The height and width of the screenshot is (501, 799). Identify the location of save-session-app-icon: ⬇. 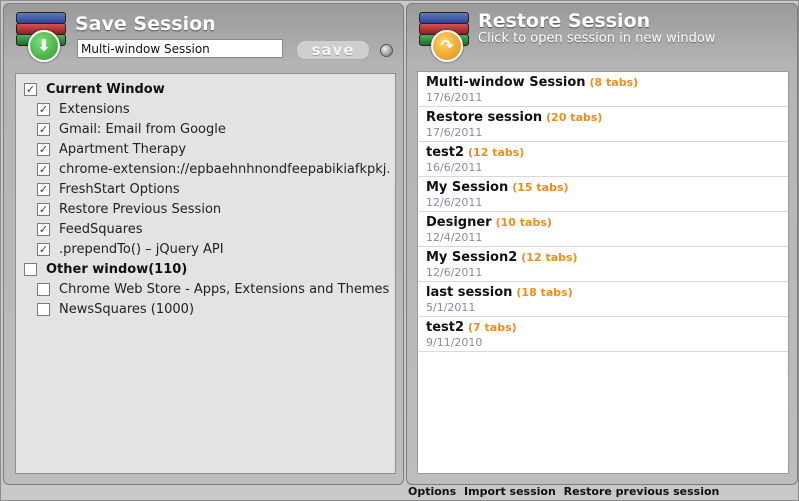
(43, 36).